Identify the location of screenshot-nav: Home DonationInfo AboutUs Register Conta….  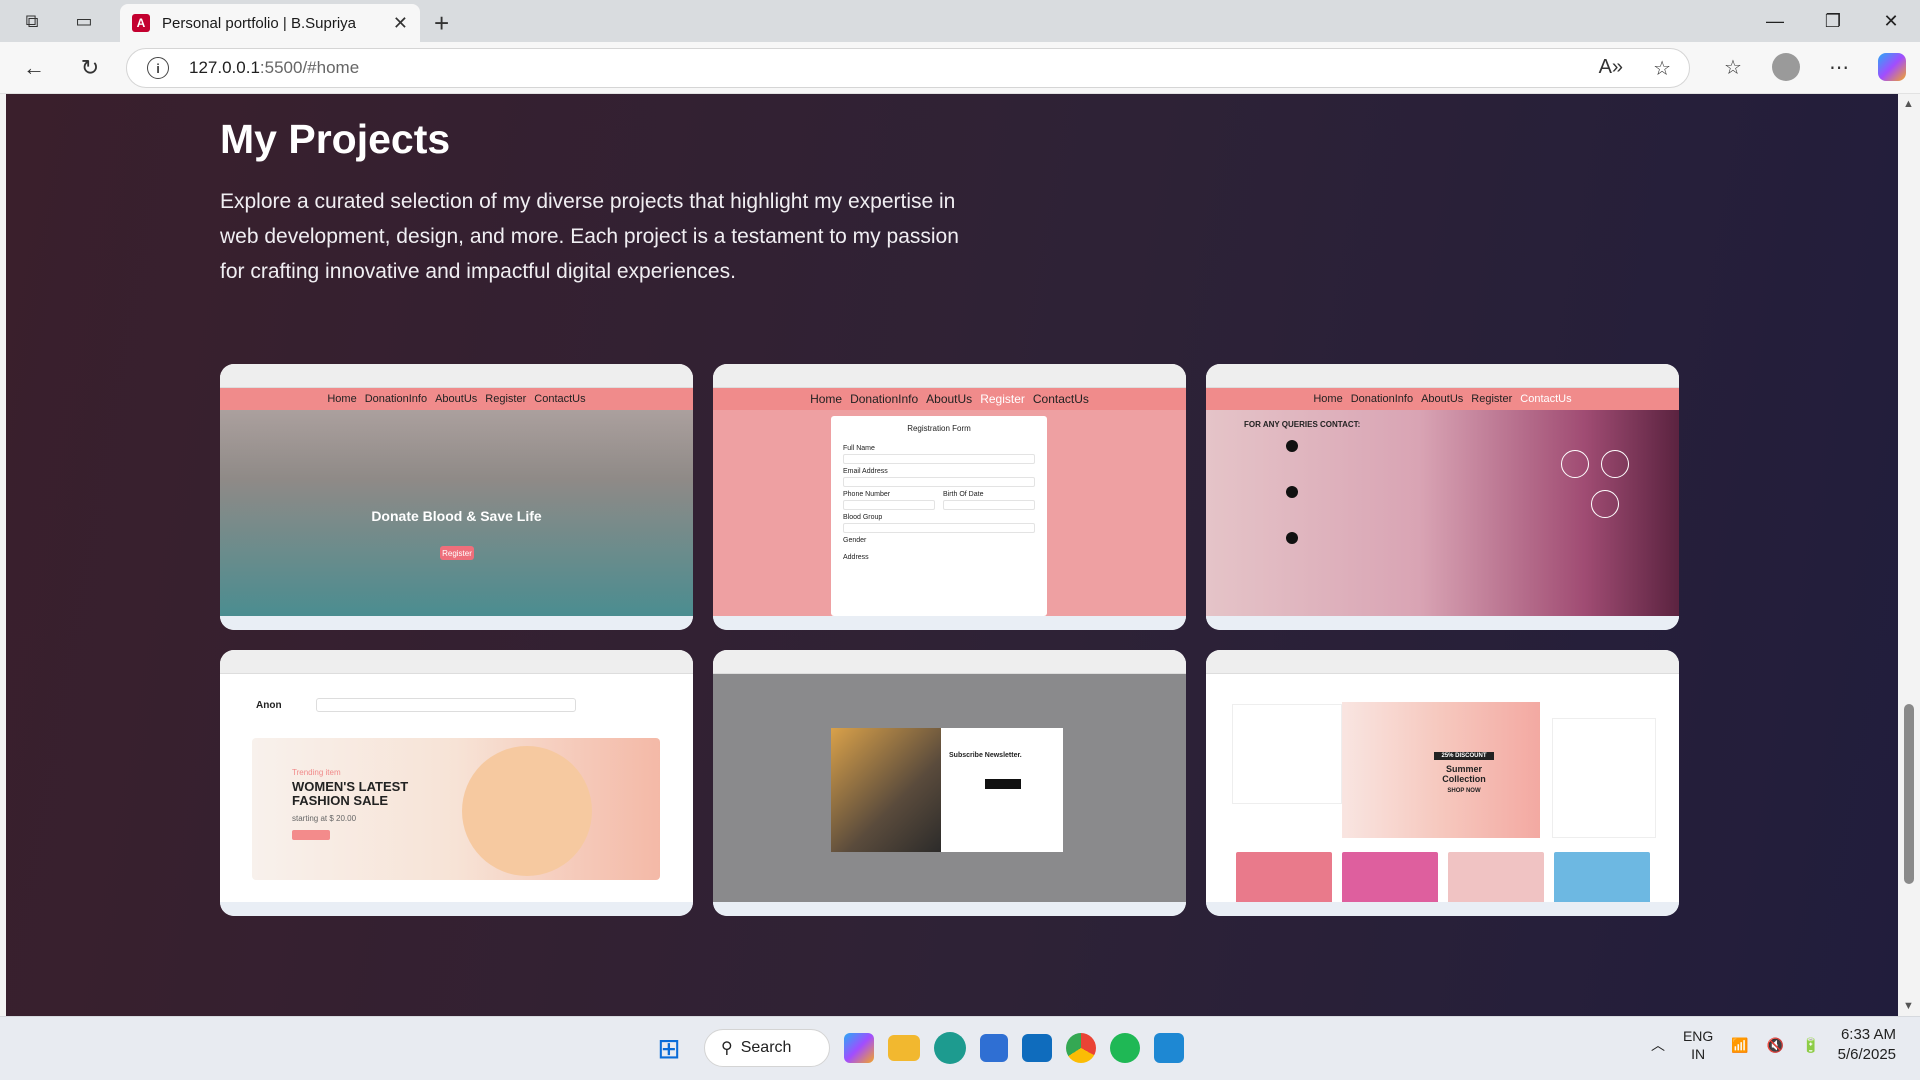
(456, 399).